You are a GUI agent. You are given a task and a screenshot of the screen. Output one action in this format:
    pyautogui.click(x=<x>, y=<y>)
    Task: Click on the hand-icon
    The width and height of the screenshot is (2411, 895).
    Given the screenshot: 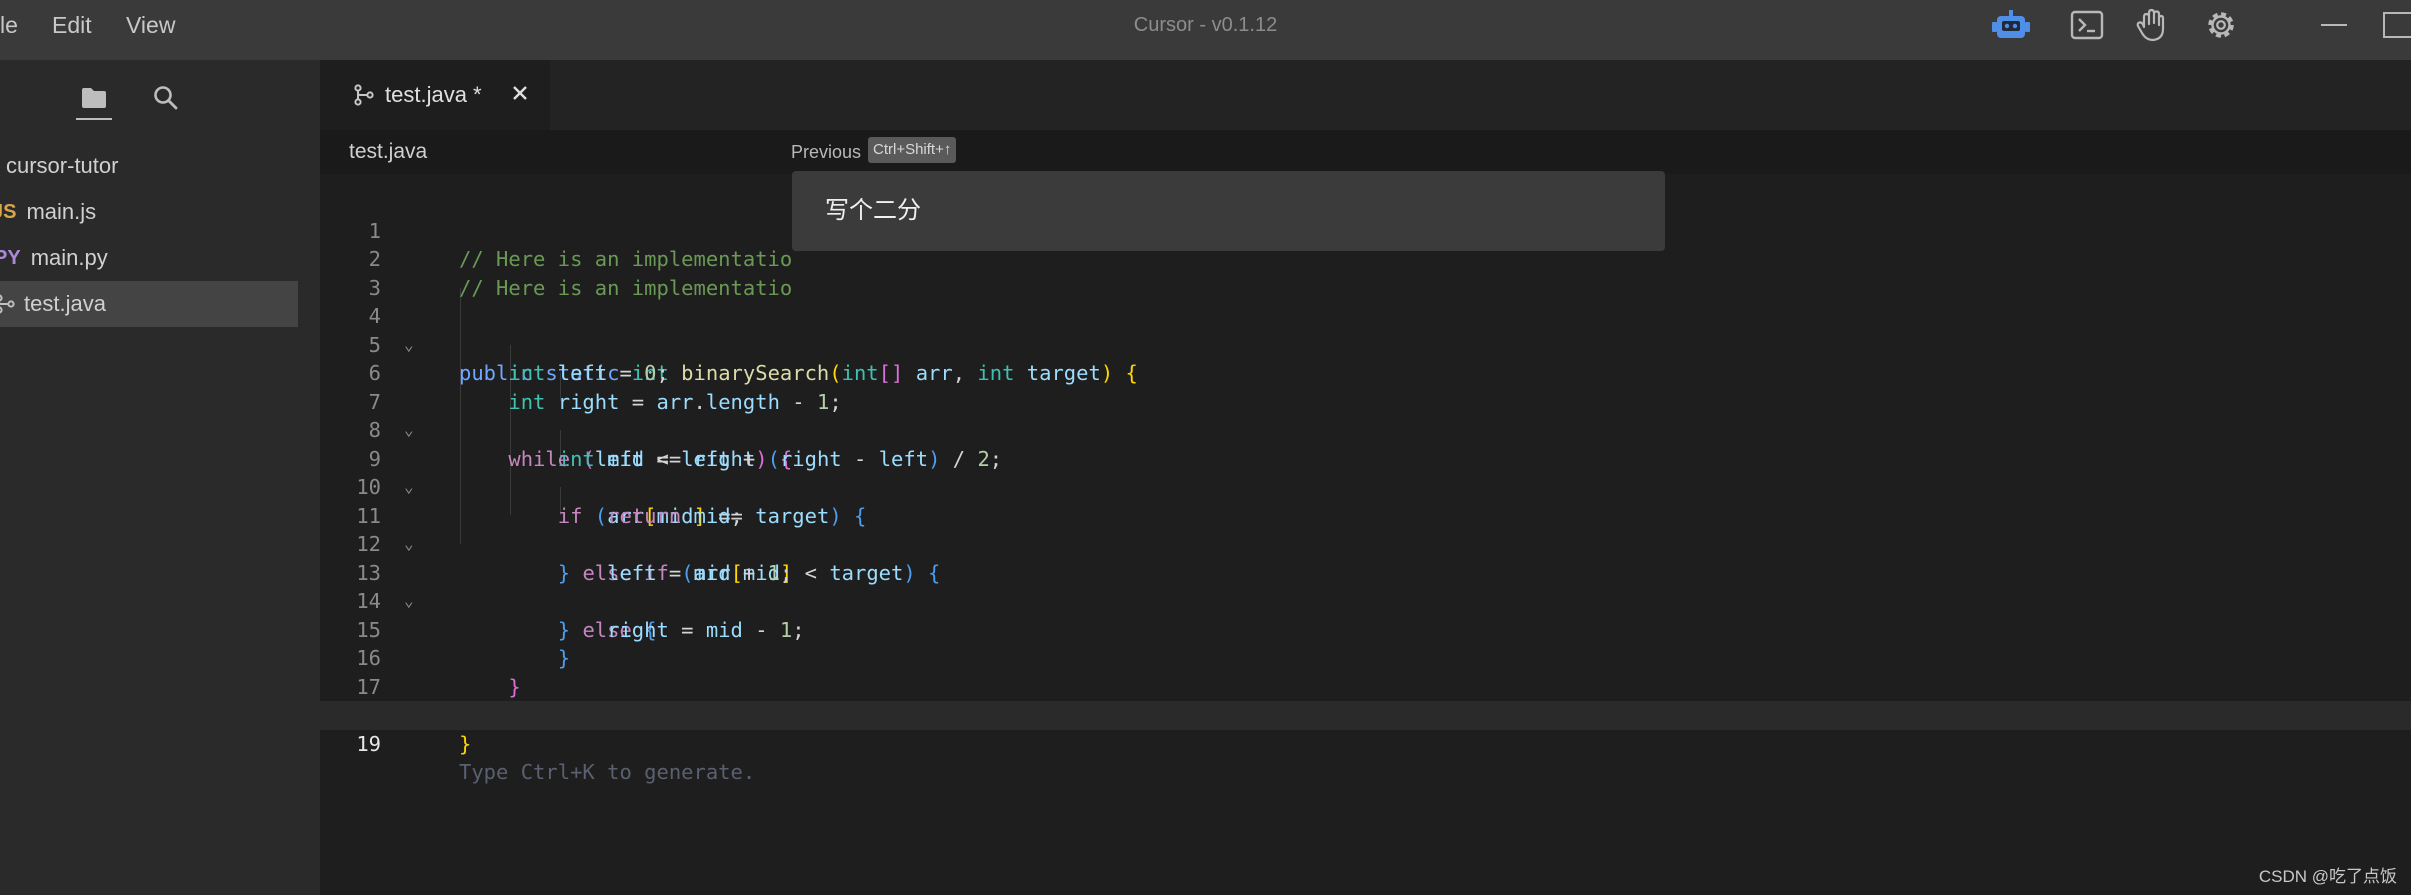 What is the action you would take?
    pyautogui.click(x=2152, y=25)
    